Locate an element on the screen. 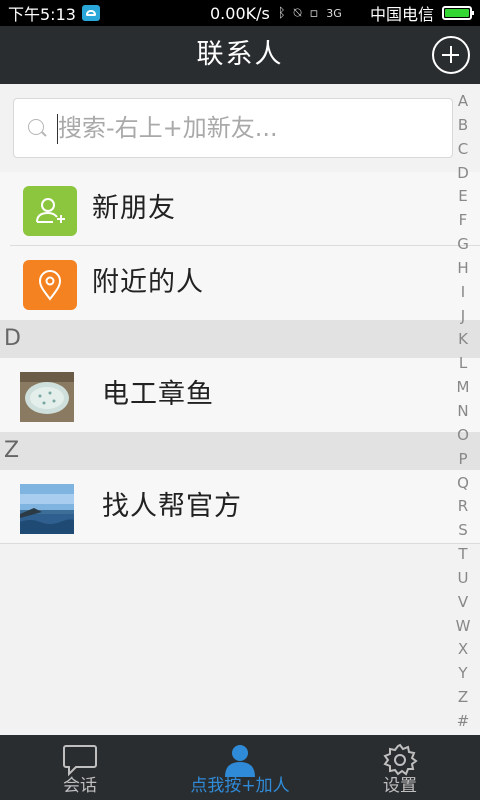  index-letter: D is located at coordinates (463, 173).